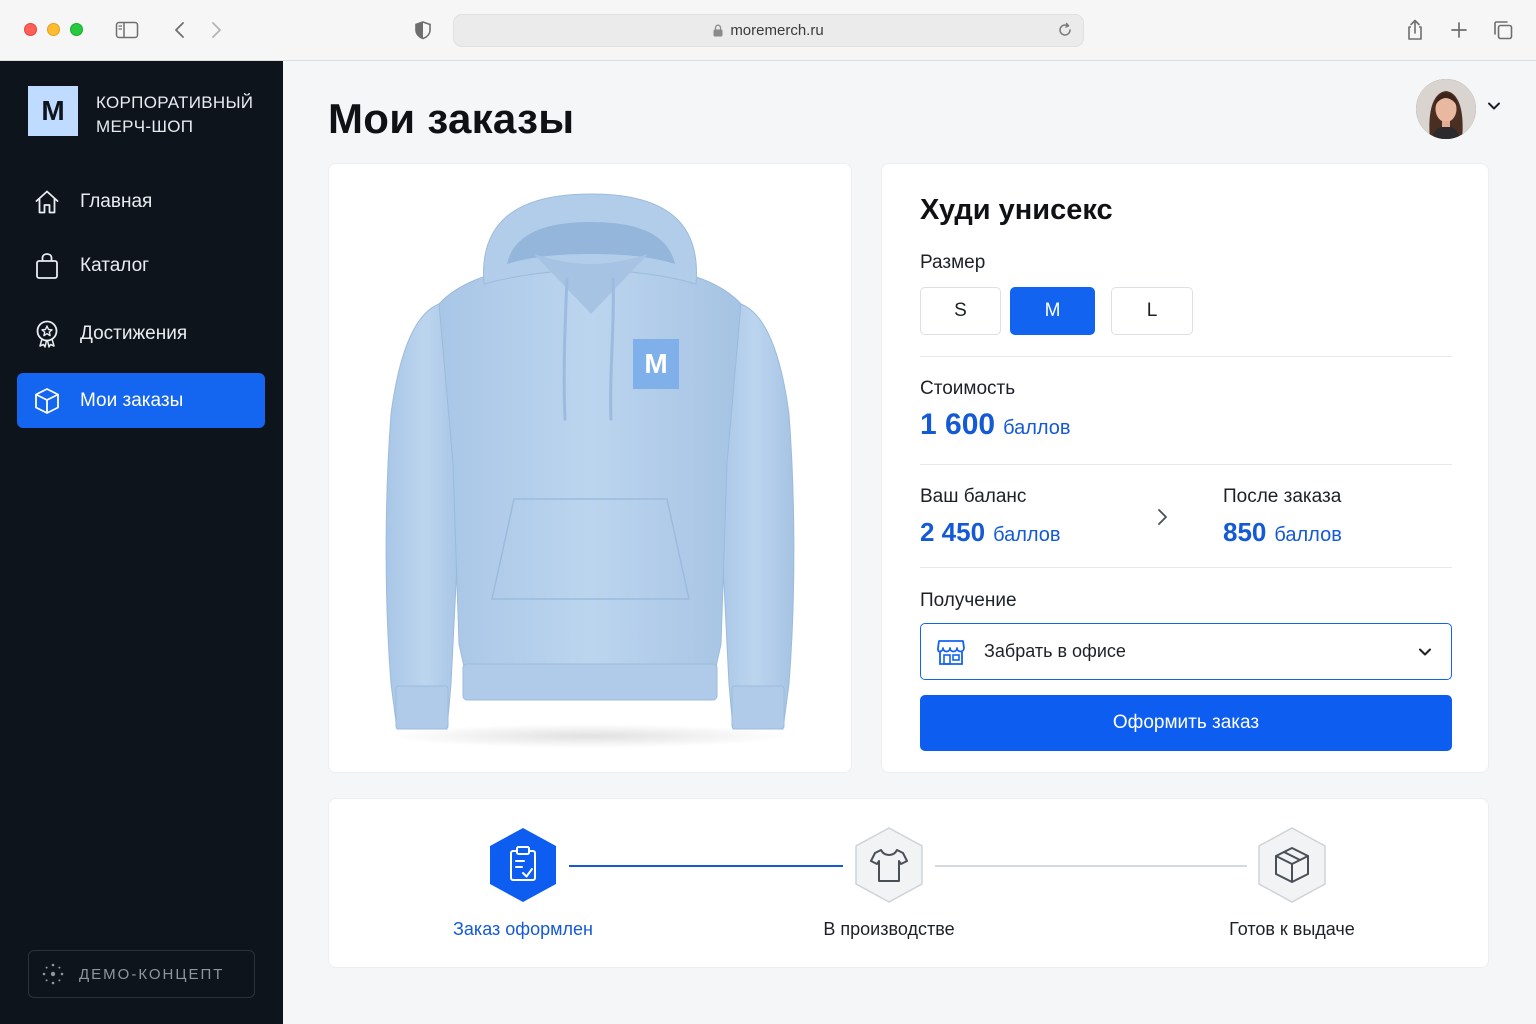 The image size is (1536, 1024). I want to click on home-icon, so click(47, 202).